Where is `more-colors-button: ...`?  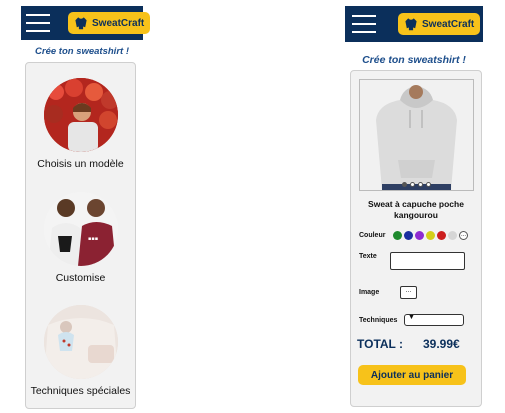 more-colors-button: ... is located at coordinates (463, 235).